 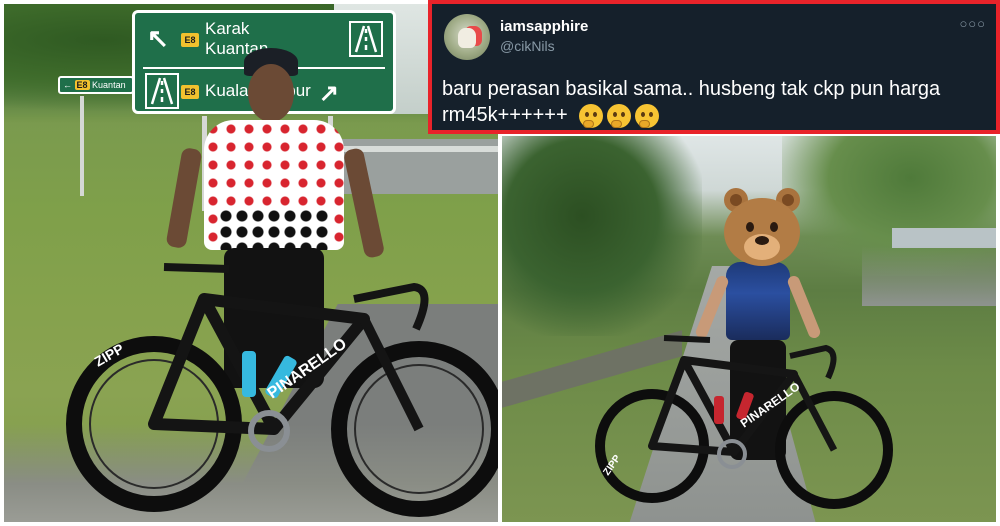 What do you see at coordinates (527, 46) in the screenshot?
I see `user-handle: @cikNils` at bounding box center [527, 46].